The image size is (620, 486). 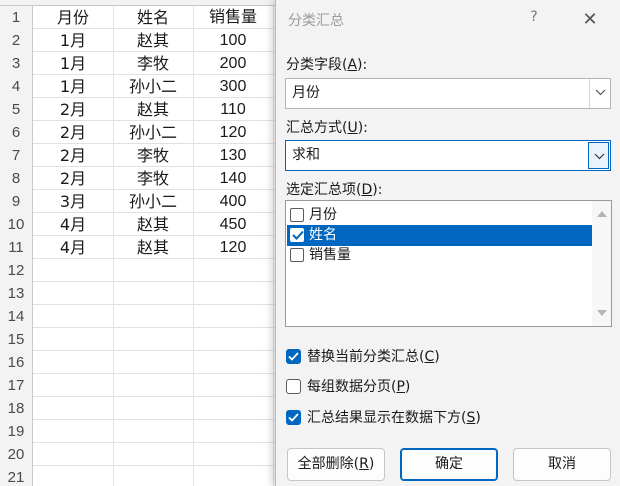 I want to click on cell-sales: 100, so click(x=233, y=40).